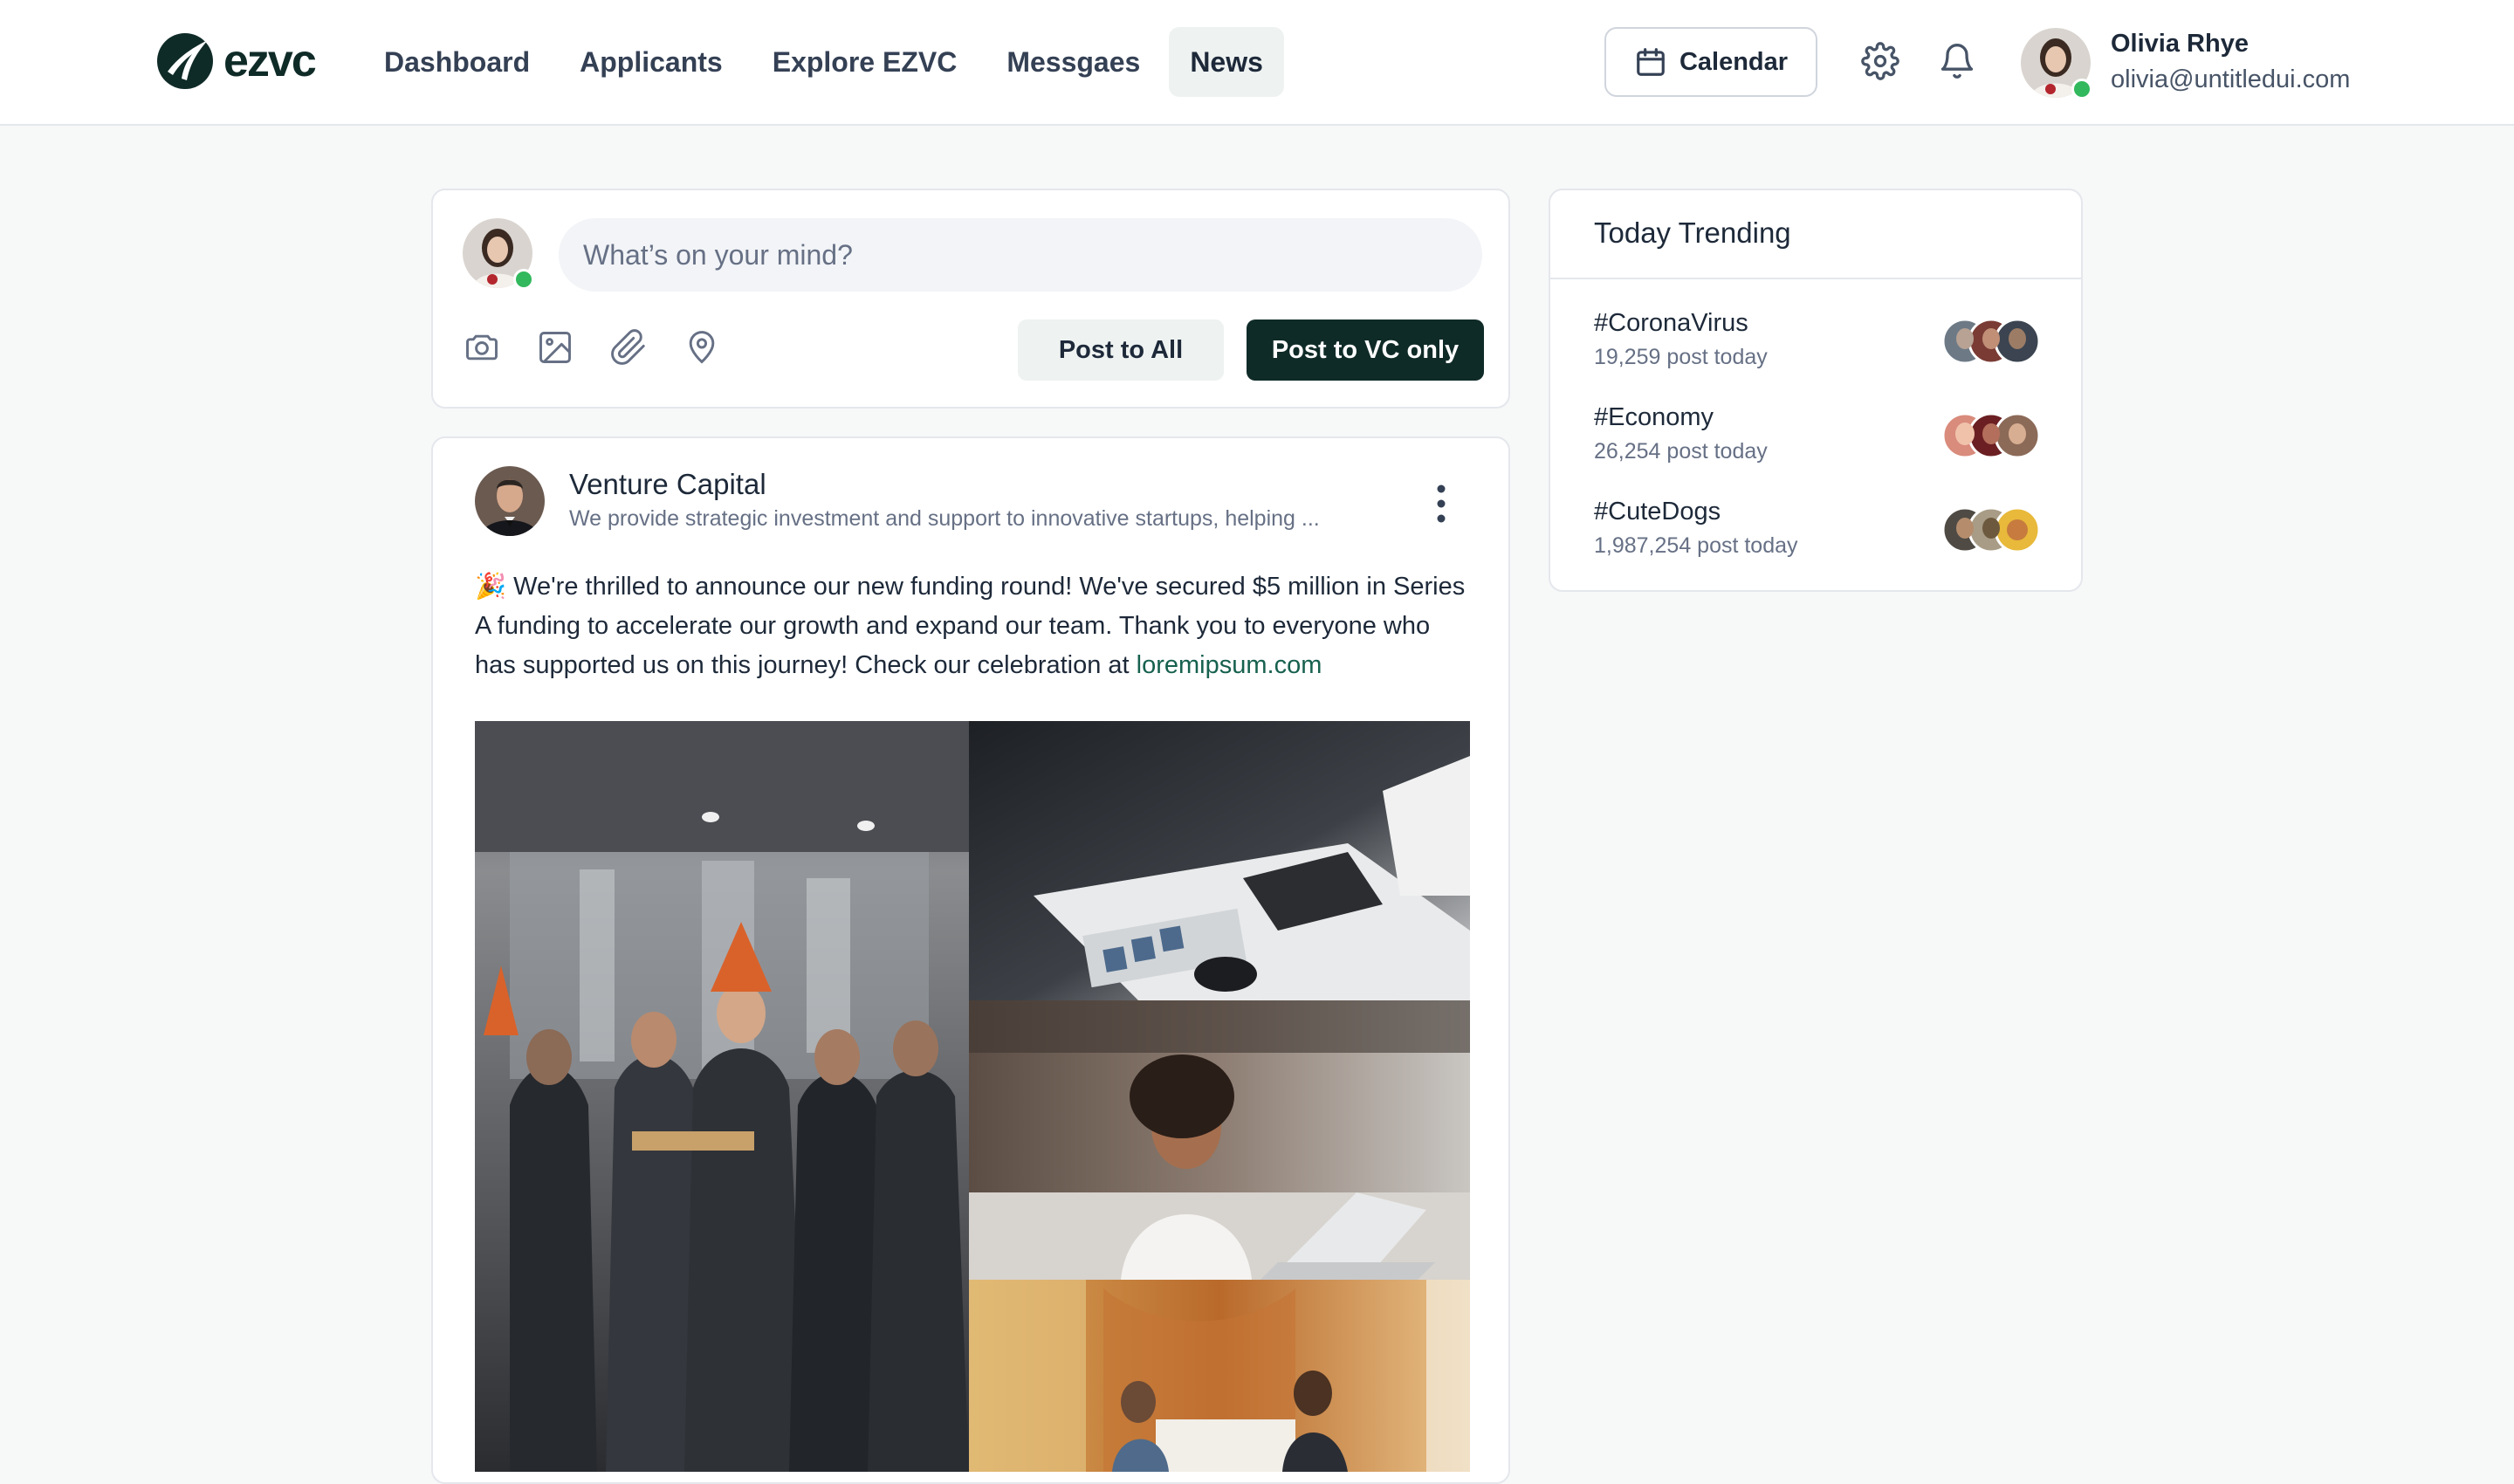 This screenshot has width=2514, height=1484. What do you see at coordinates (1073, 62) in the screenshot?
I see `nav-messages: Messgaes` at bounding box center [1073, 62].